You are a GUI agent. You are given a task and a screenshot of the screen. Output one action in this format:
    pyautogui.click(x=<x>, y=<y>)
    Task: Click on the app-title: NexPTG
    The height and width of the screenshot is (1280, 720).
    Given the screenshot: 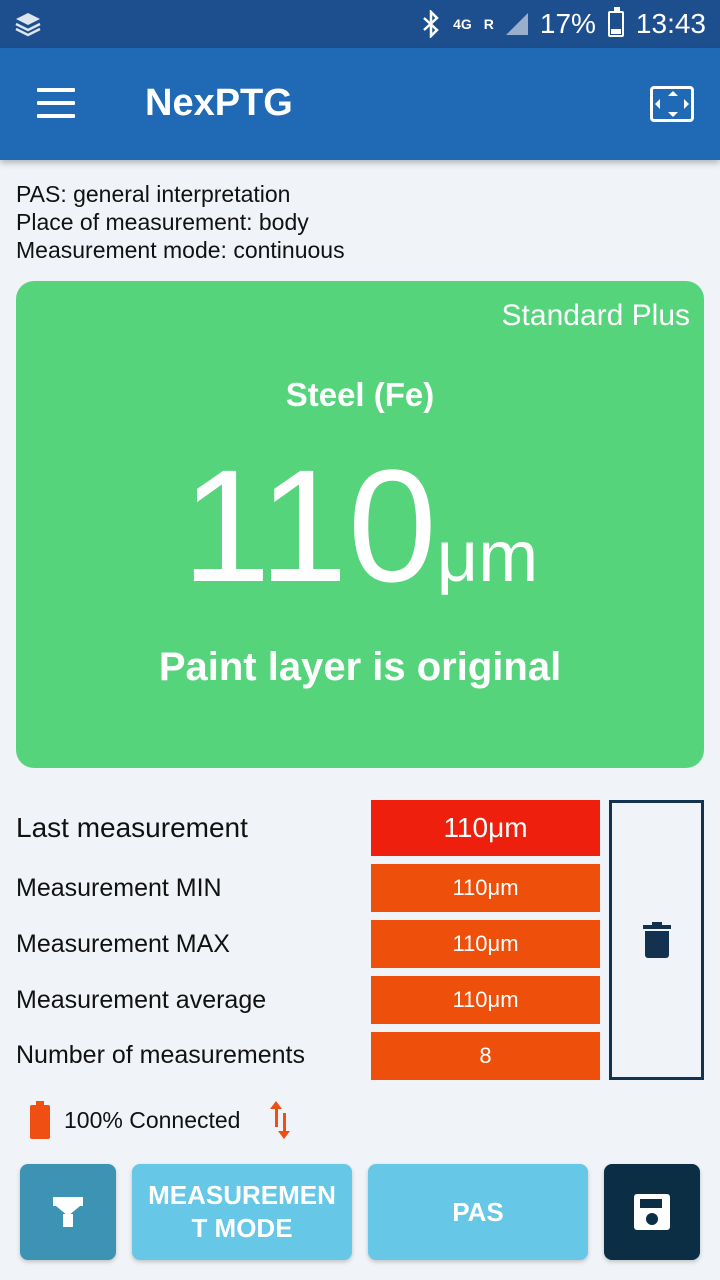 What is the action you would take?
    pyautogui.click(x=219, y=103)
    